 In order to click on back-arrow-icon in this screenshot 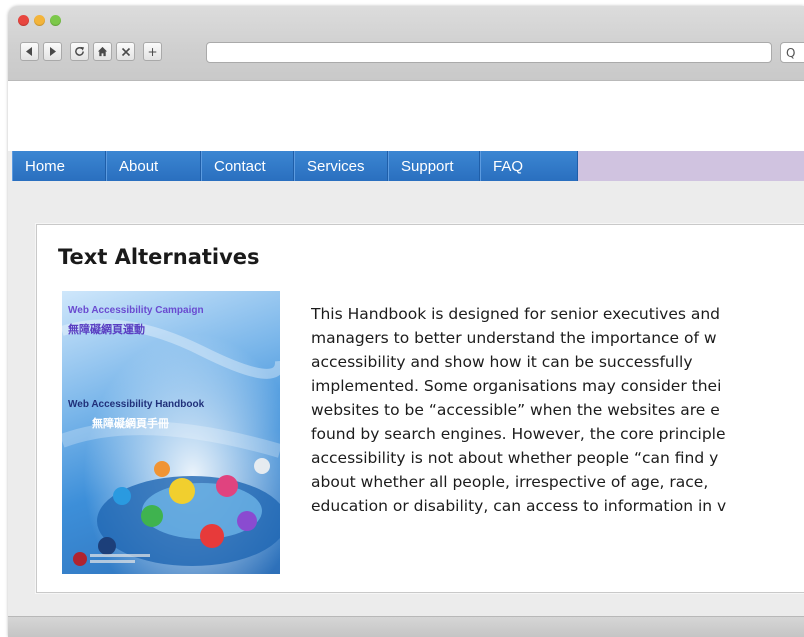, I will do `click(29, 51)`.